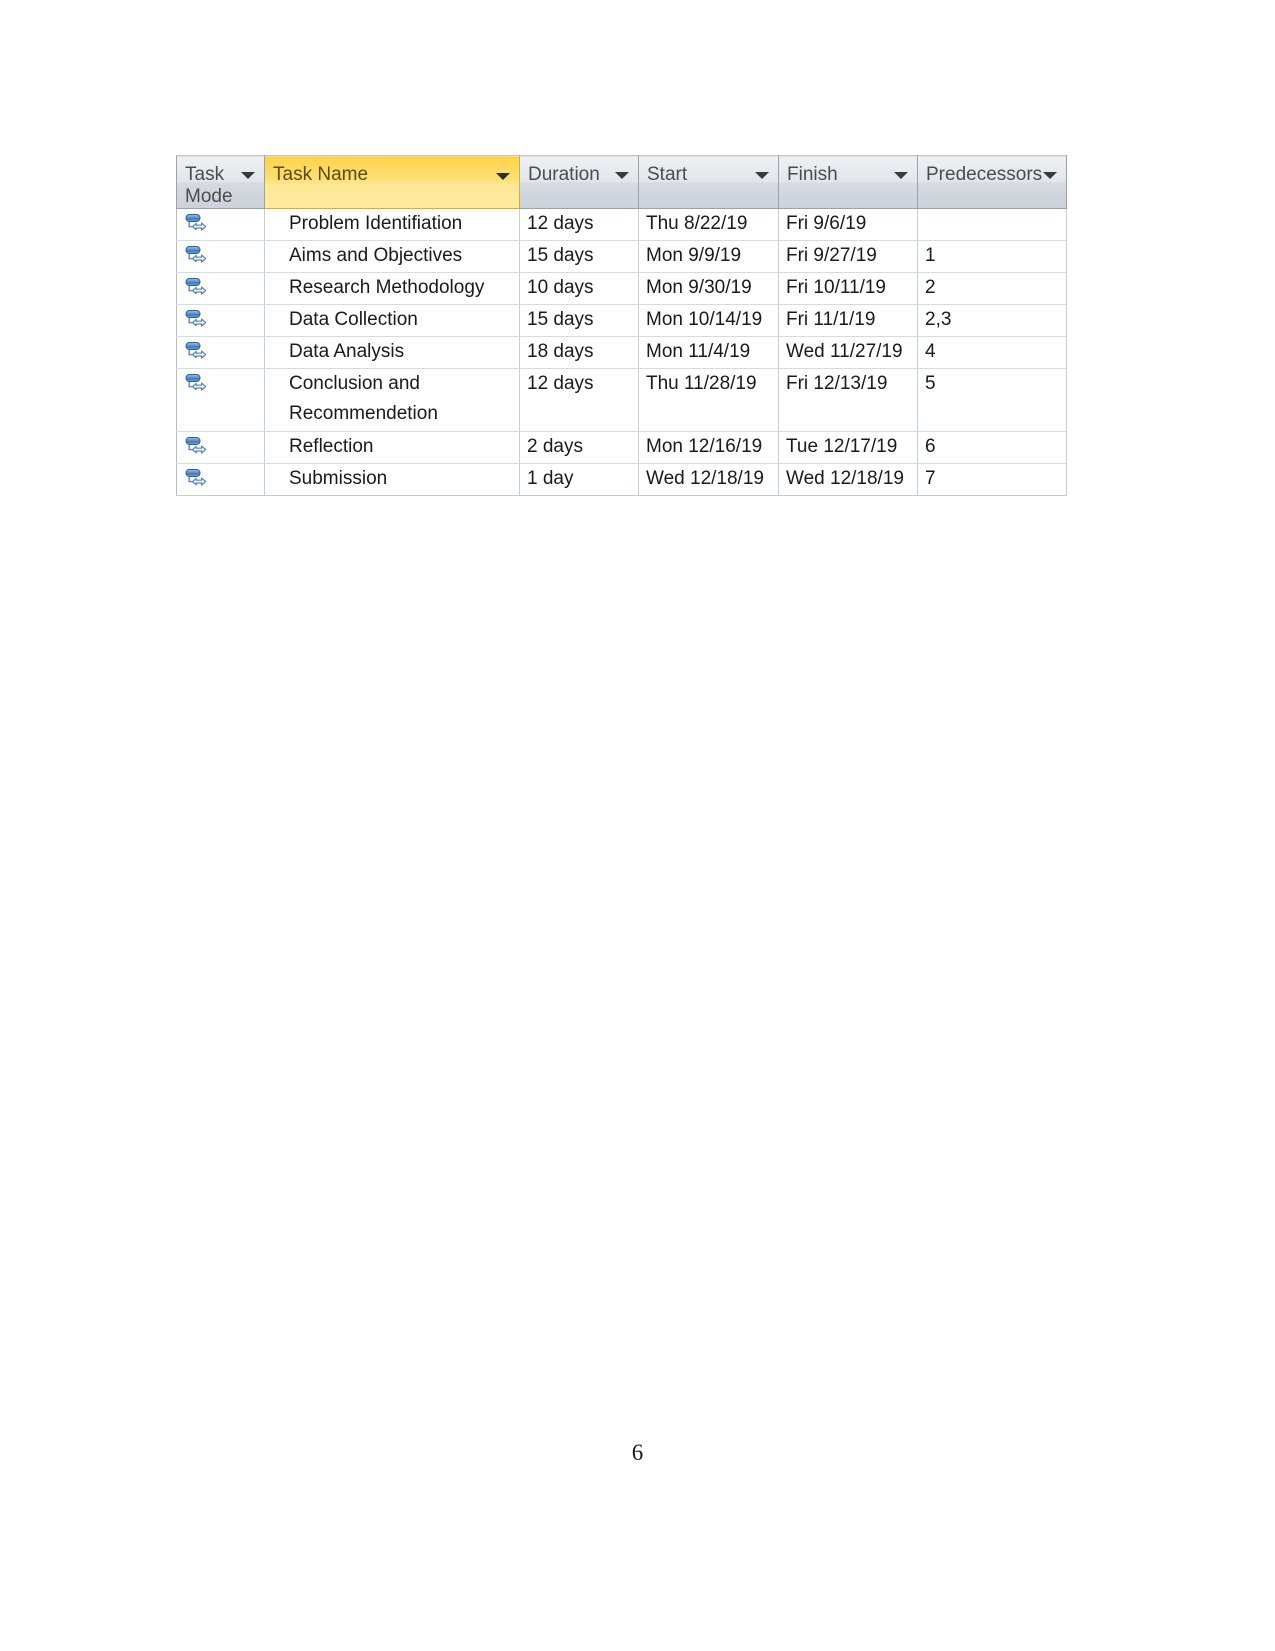  Describe the element at coordinates (848, 400) in the screenshot. I see `cell-finish: Fri 12/13/19` at that location.